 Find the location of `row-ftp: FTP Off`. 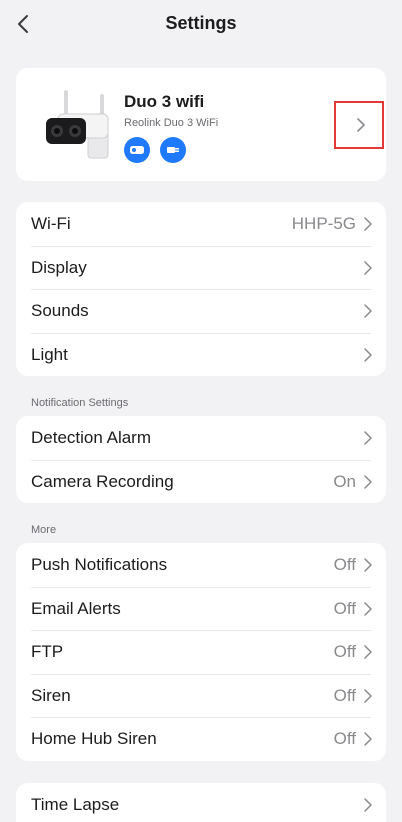

row-ftp: FTP Off is located at coordinates (201, 652).